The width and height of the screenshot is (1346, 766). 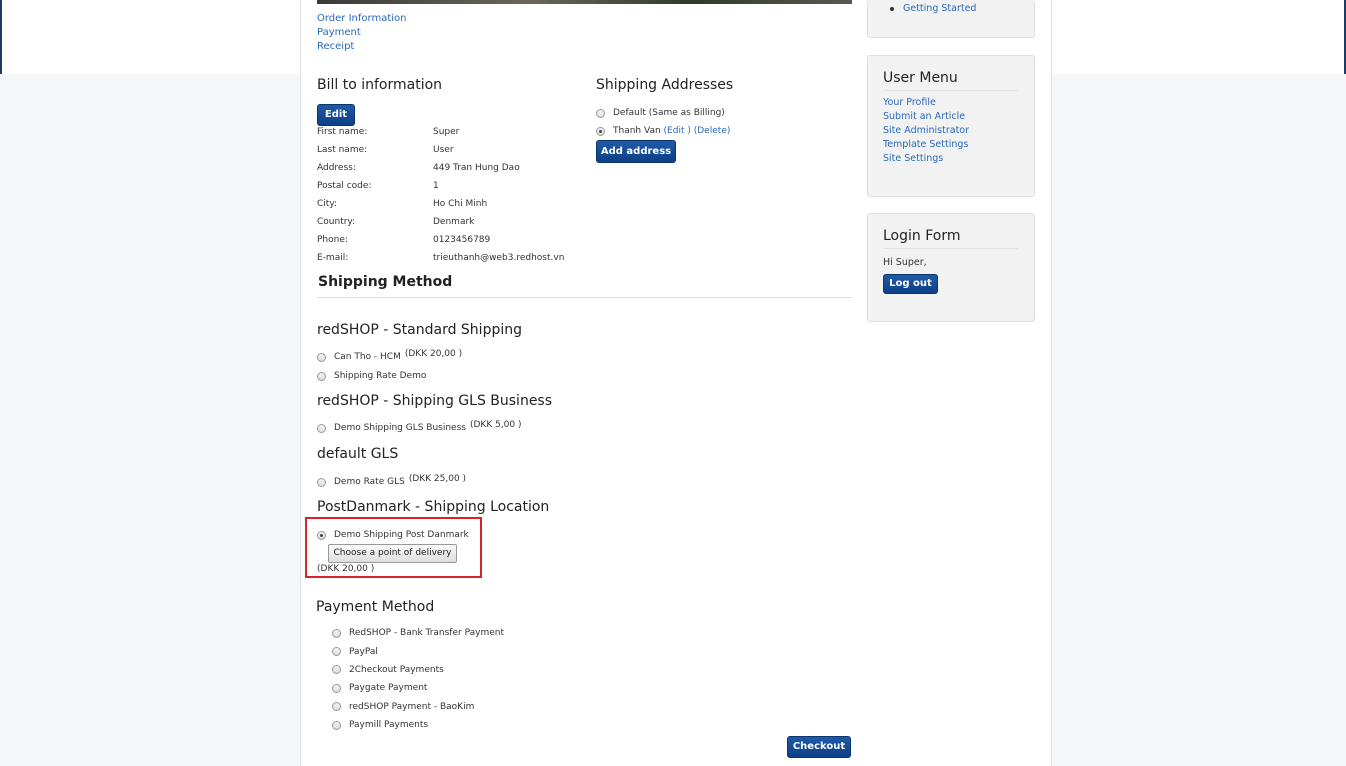 I want to click on edit-billing-button: Edit, so click(x=336, y=115).